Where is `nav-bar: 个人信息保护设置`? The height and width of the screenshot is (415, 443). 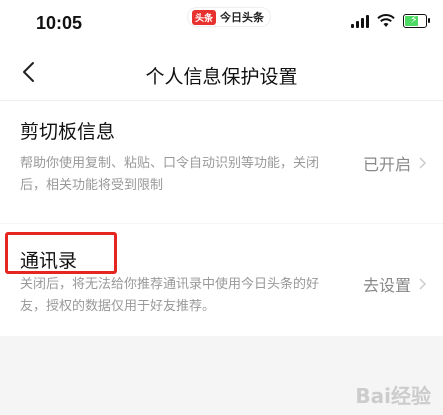 nav-bar: 个人信息保护设置 is located at coordinates (221, 72).